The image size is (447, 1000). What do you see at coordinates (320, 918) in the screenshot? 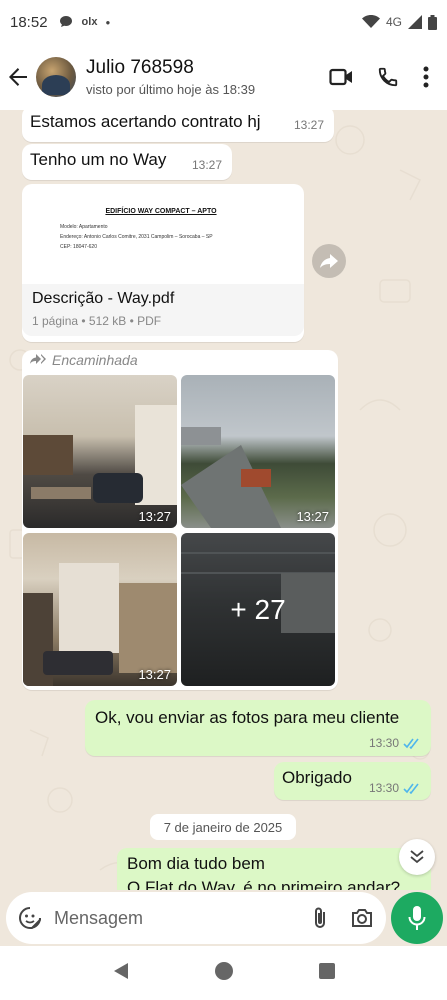
I see `attach-icon` at bounding box center [320, 918].